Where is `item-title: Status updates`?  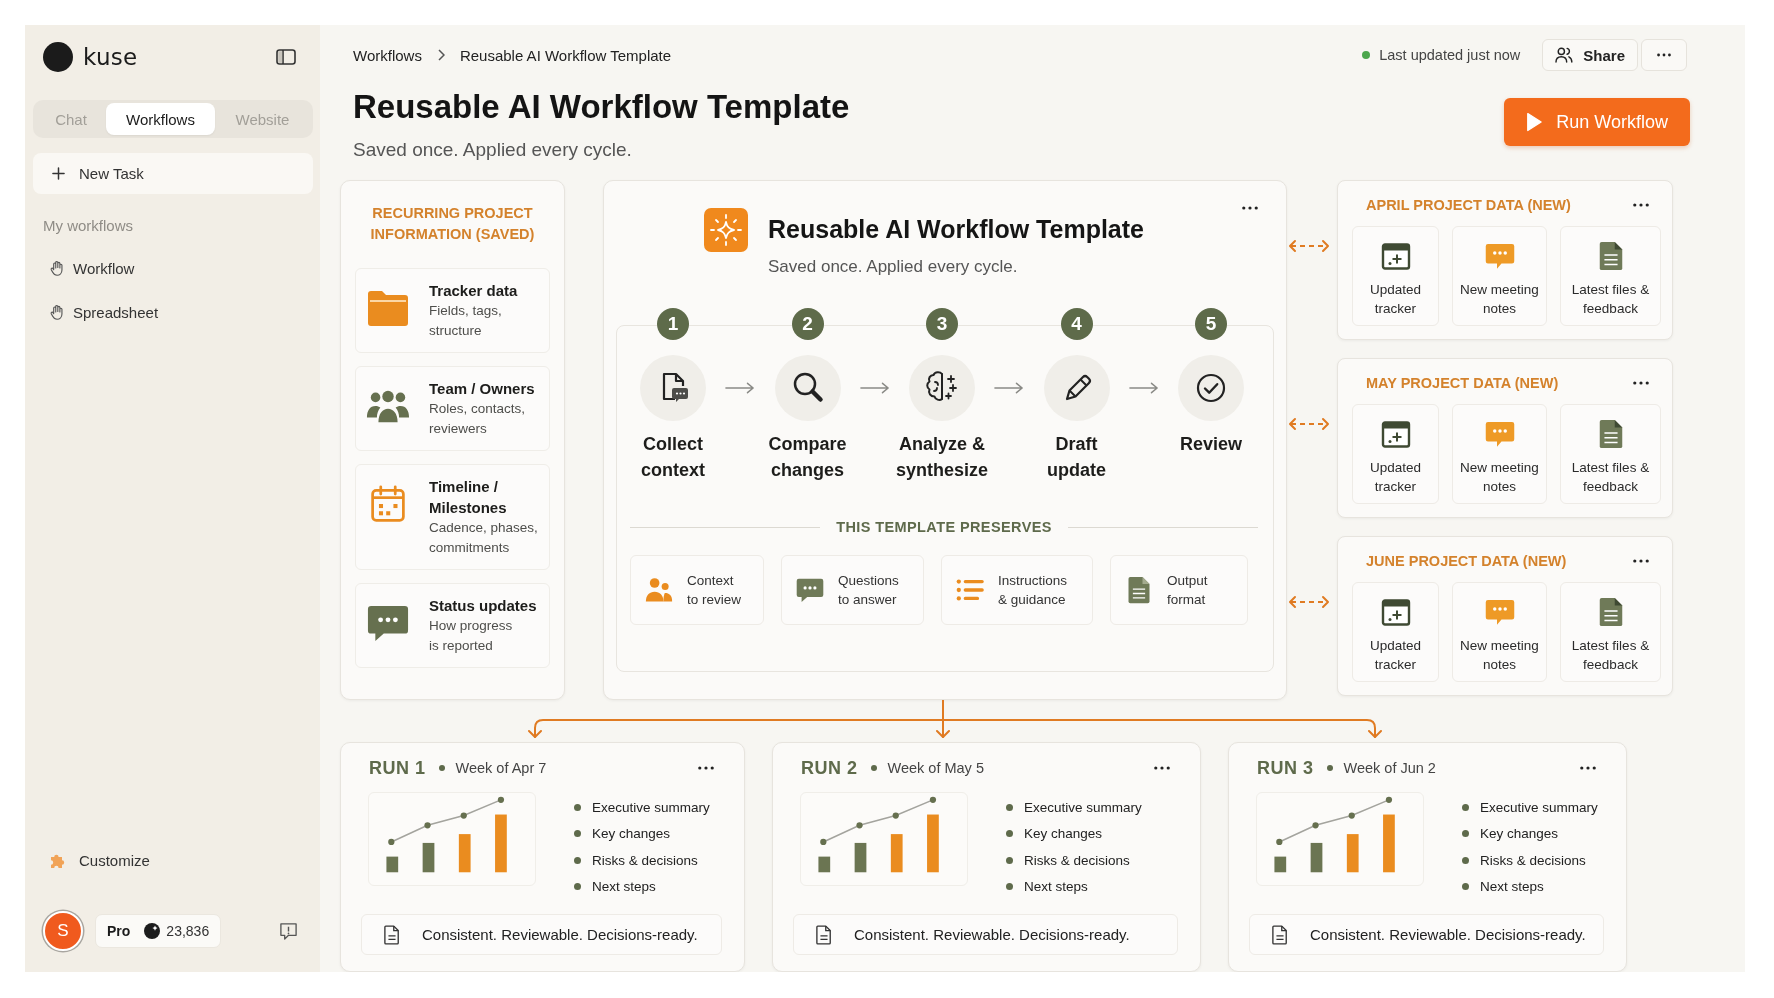 item-title: Status updates is located at coordinates (483, 606).